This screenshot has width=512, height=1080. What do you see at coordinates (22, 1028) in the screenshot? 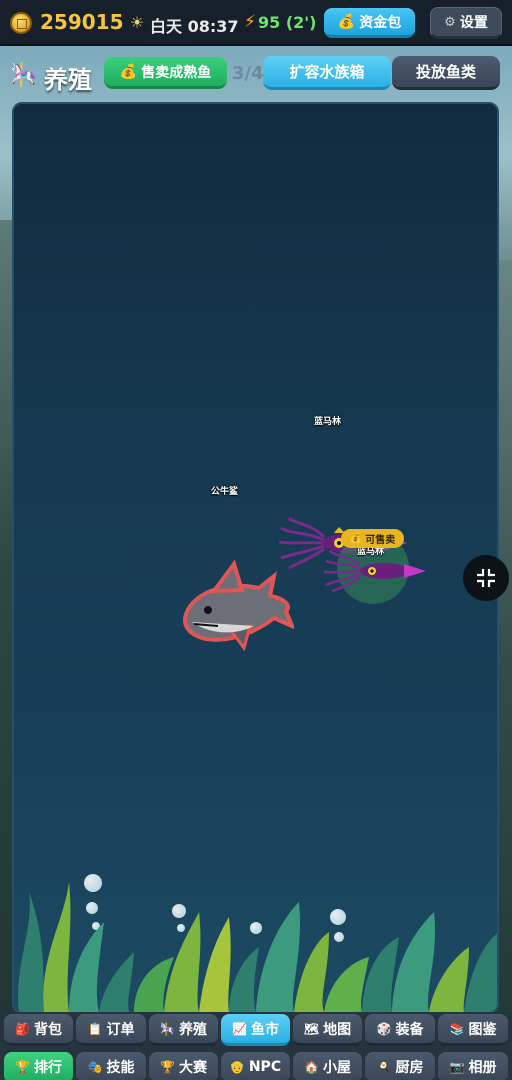
I see `backpack-icon: 🎒` at bounding box center [22, 1028].